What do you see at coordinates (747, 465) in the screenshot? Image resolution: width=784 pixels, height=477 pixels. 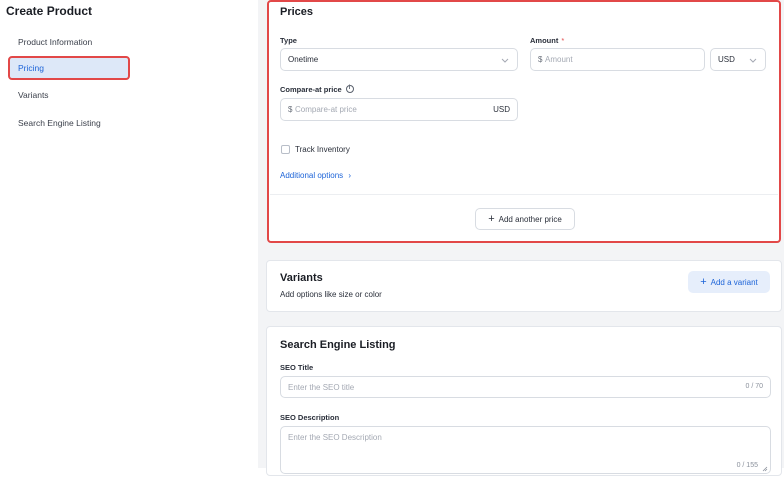 I see `seo-description-counter: 0 / 155` at bounding box center [747, 465].